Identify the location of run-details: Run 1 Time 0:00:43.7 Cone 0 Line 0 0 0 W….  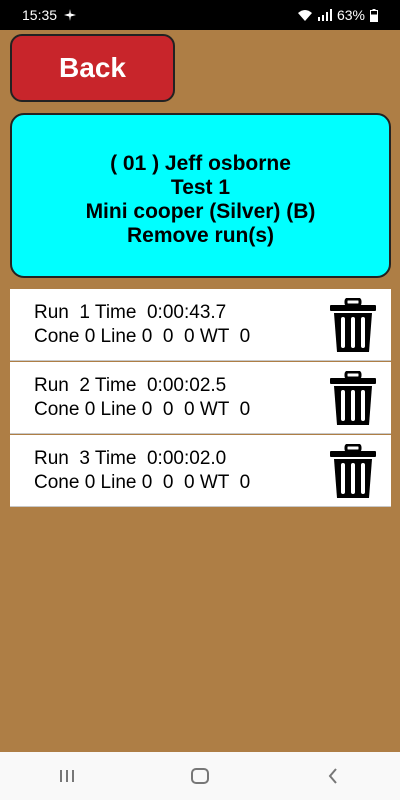
(142, 325).